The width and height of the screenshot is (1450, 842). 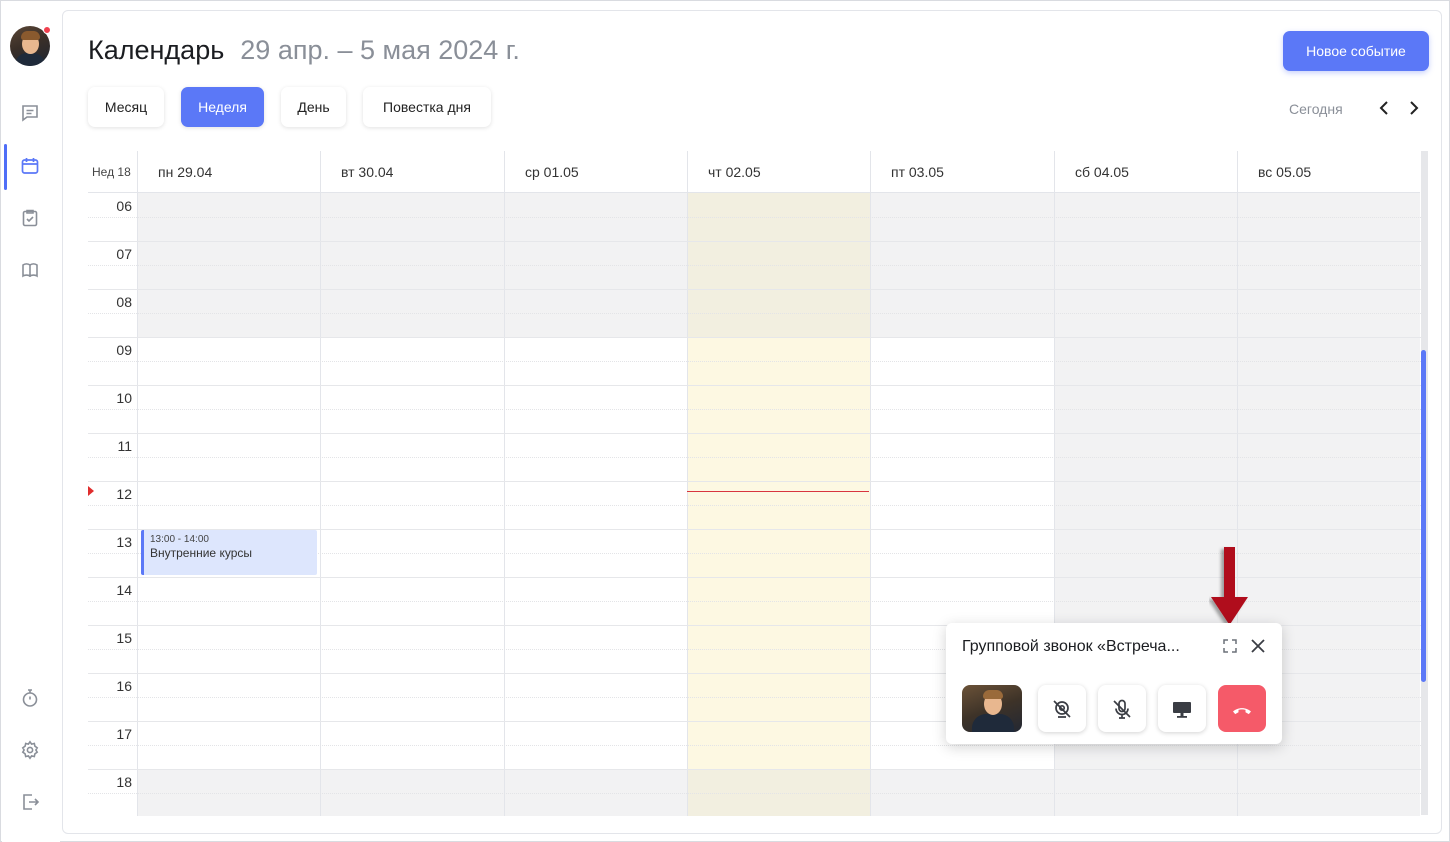 I want to click on hour-label: 11, so click(x=124, y=446).